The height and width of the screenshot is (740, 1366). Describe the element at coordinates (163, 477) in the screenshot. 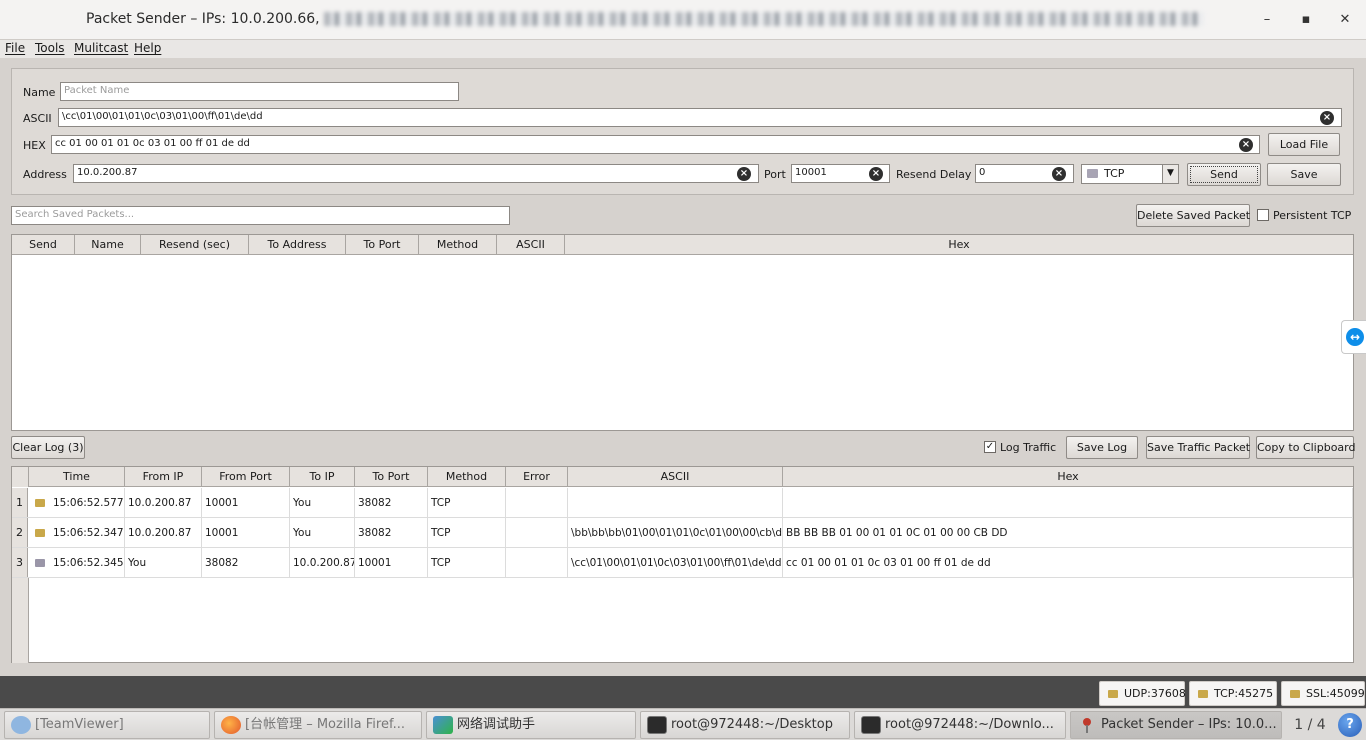

I see `col-from-ip: From IP` at that location.